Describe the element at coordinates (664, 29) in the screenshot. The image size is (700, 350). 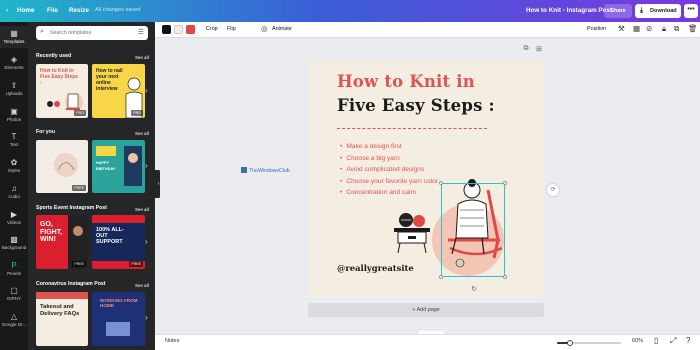
I see `lock-icon: 🔒︎` at that location.